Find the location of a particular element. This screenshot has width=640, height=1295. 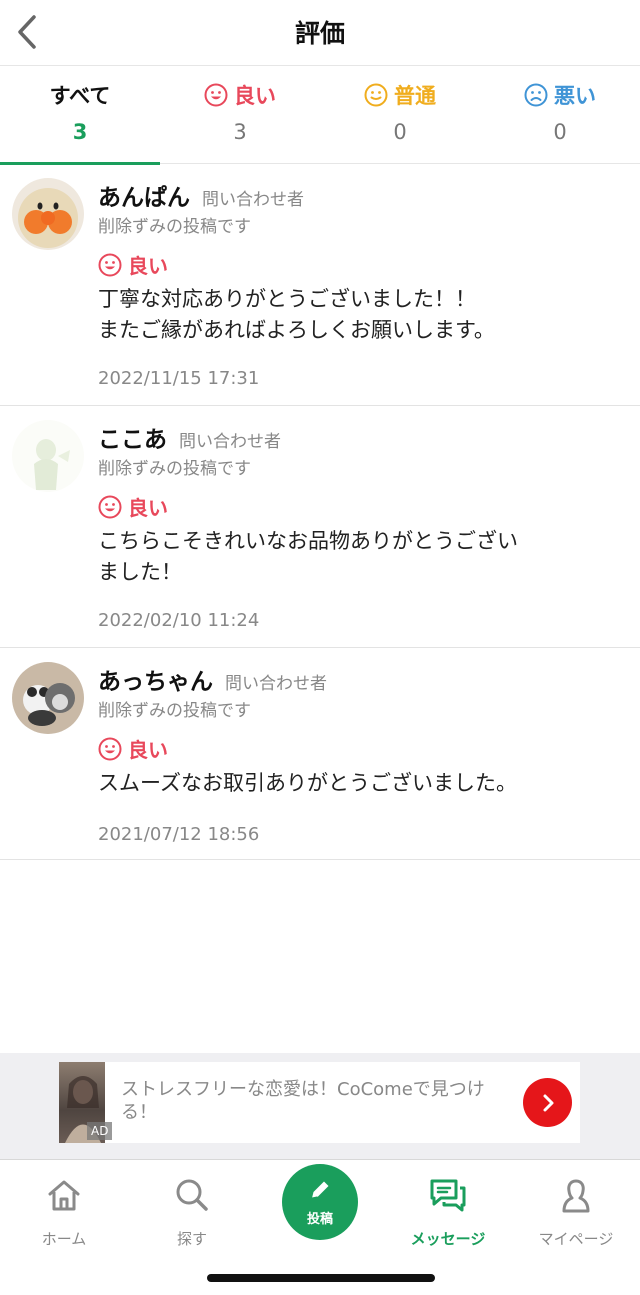

review-date: 2022/02/10 11:24 is located at coordinates (179, 620).